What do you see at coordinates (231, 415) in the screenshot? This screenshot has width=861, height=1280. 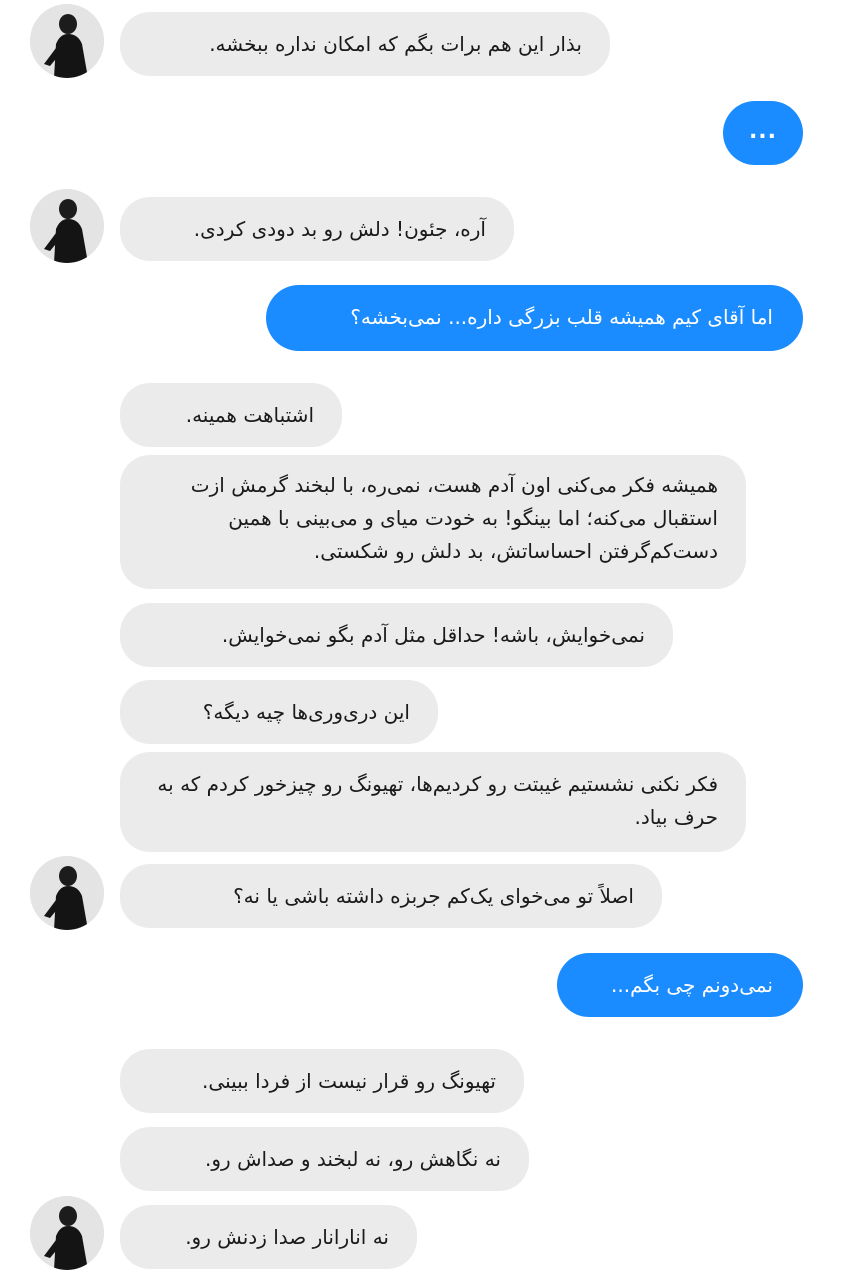 I see `incoming-message: اشتباهت همینه.` at bounding box center [231, 415].